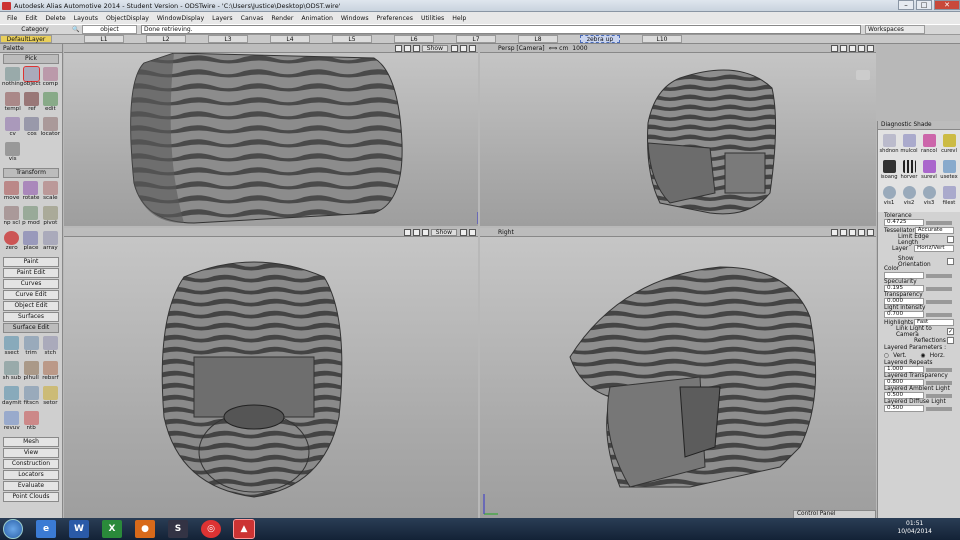 This screenshot has width=960, height=540. What do you see at coordinates (290, 39) in the screenshot?
I see `layer-l4: L4` at bounding box center [290, 39].